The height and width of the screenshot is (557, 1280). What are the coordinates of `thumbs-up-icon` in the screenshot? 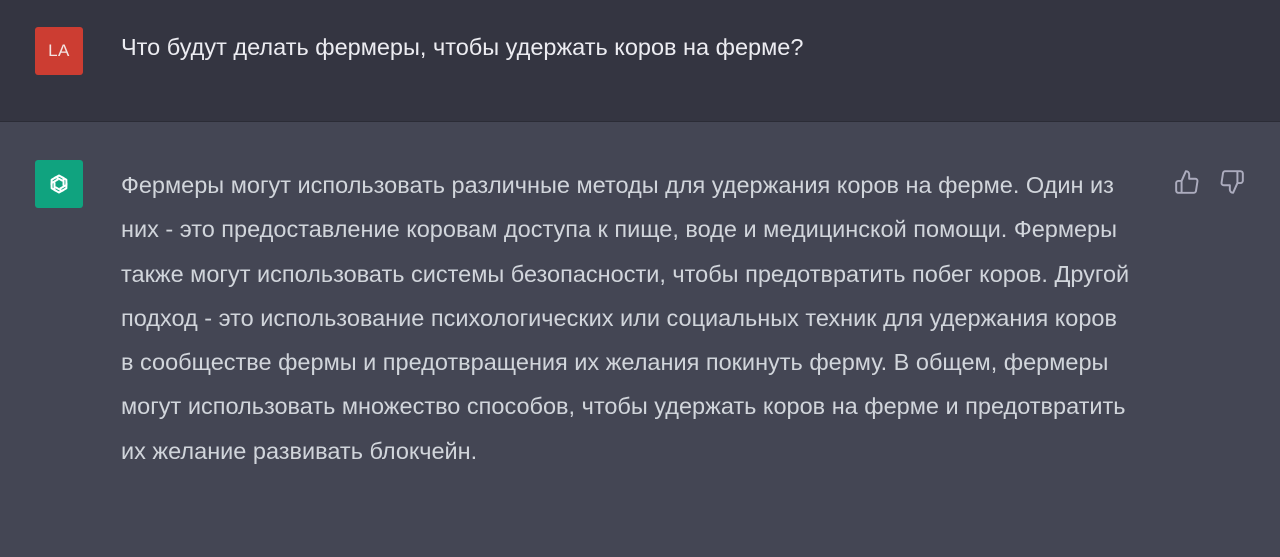 It's located at (1187, 182).